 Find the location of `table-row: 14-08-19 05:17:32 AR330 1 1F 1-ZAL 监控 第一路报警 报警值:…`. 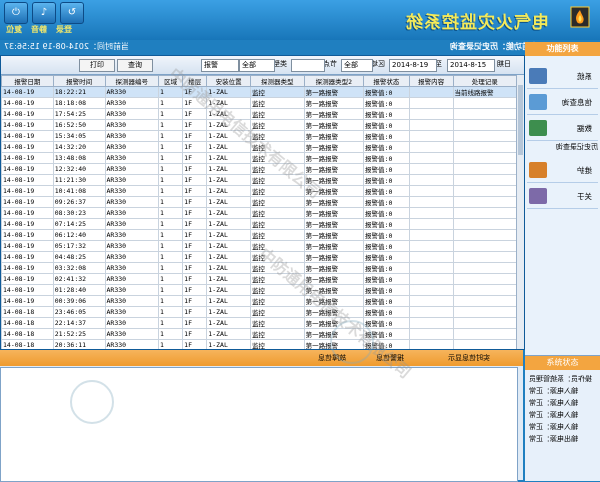

table-row: 14-08-19 05:17:32 AR330 1 1F 1-ZAL 监控 第一路报警 报警值:… is located at coordinates (259, 246).